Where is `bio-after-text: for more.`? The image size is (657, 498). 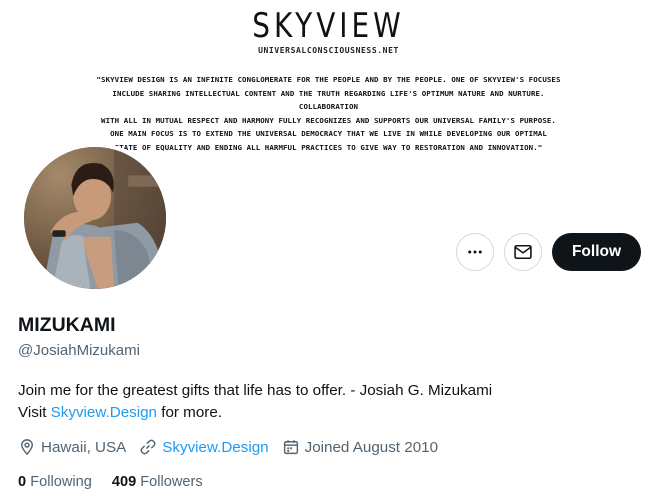 bio-after-text: for more. is located at coordinates (189, 412).